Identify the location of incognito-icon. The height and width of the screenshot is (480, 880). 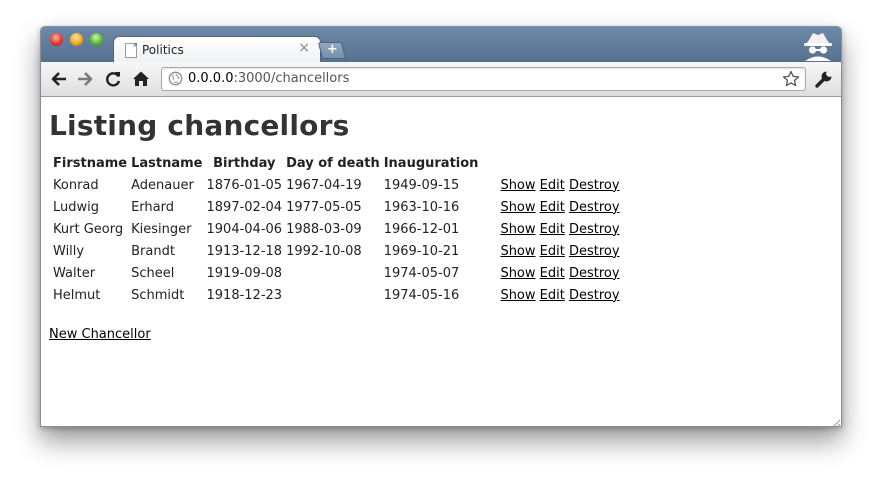
(818, 46).